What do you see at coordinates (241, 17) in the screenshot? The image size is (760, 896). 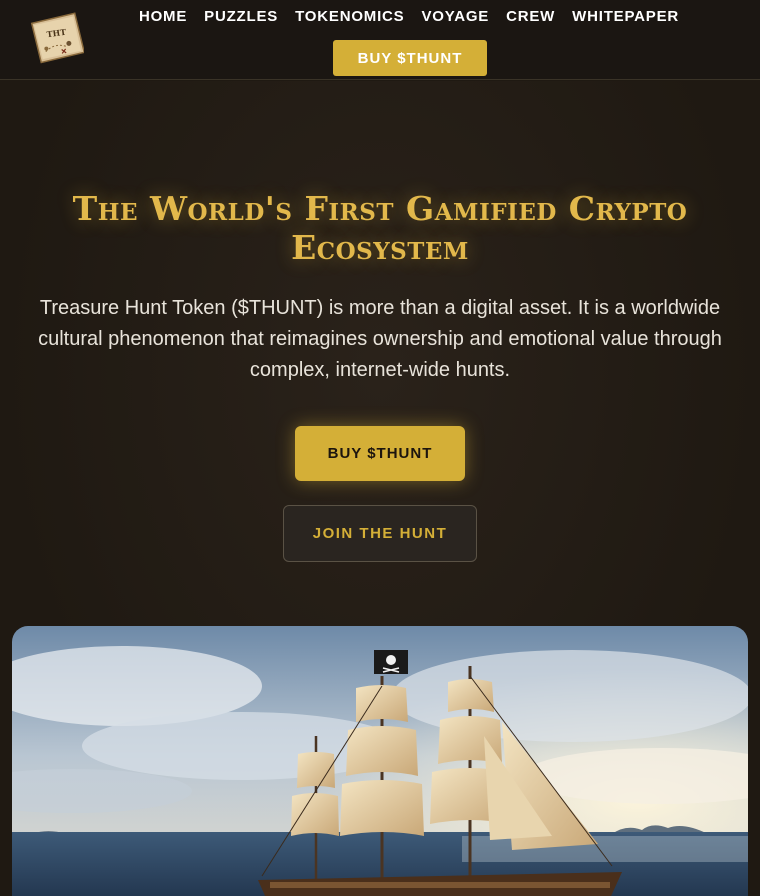 I see `nav-link-puzzles: PUZZLES` at bounding box center [241, 17].